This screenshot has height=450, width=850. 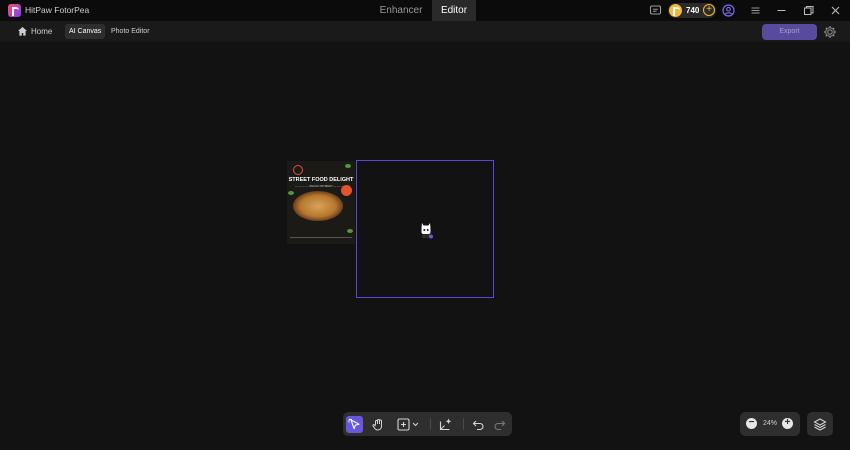 What do you see at coordinates (42, 31) in the screenshot?
I see `home-label: Home` at bounding box center [42, 31].